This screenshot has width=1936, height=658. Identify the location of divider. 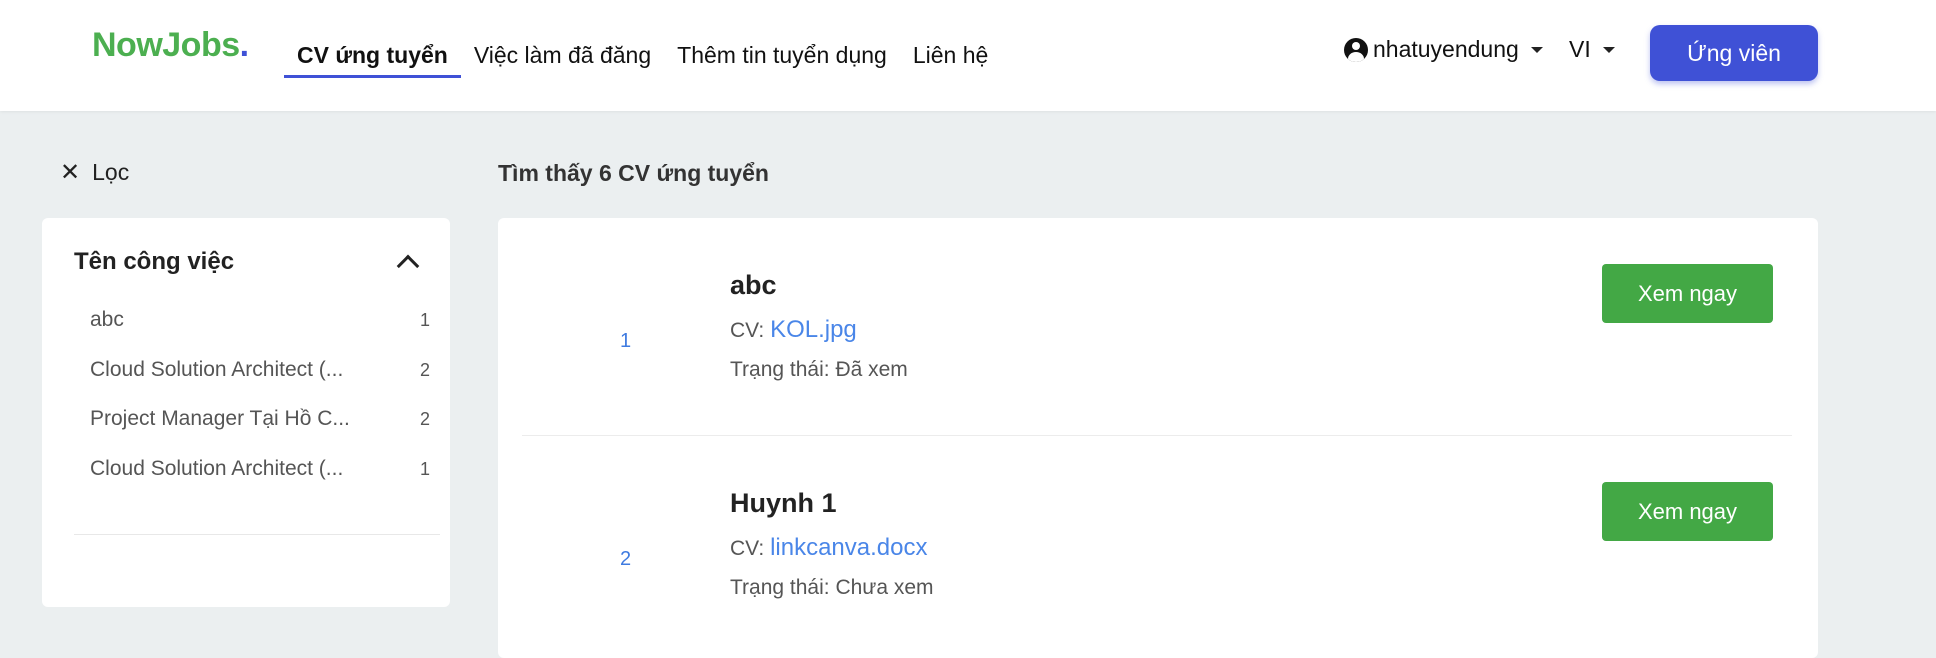
(257, 534).